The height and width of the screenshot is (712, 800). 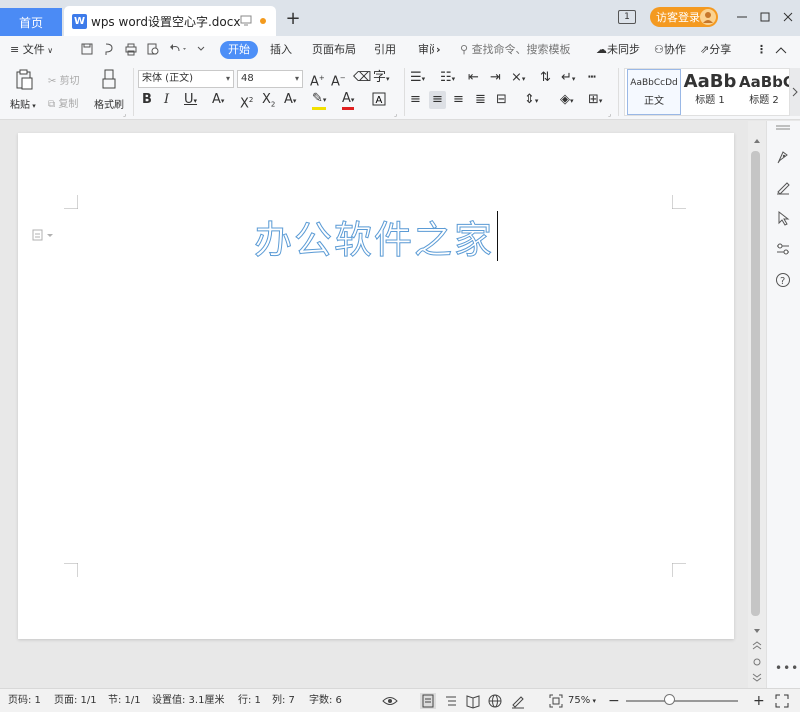 What do you see at coordinates (319, 101) in the screenshot?
I see `highlight-icon: ✎▾` at bounding box center [319, 101].